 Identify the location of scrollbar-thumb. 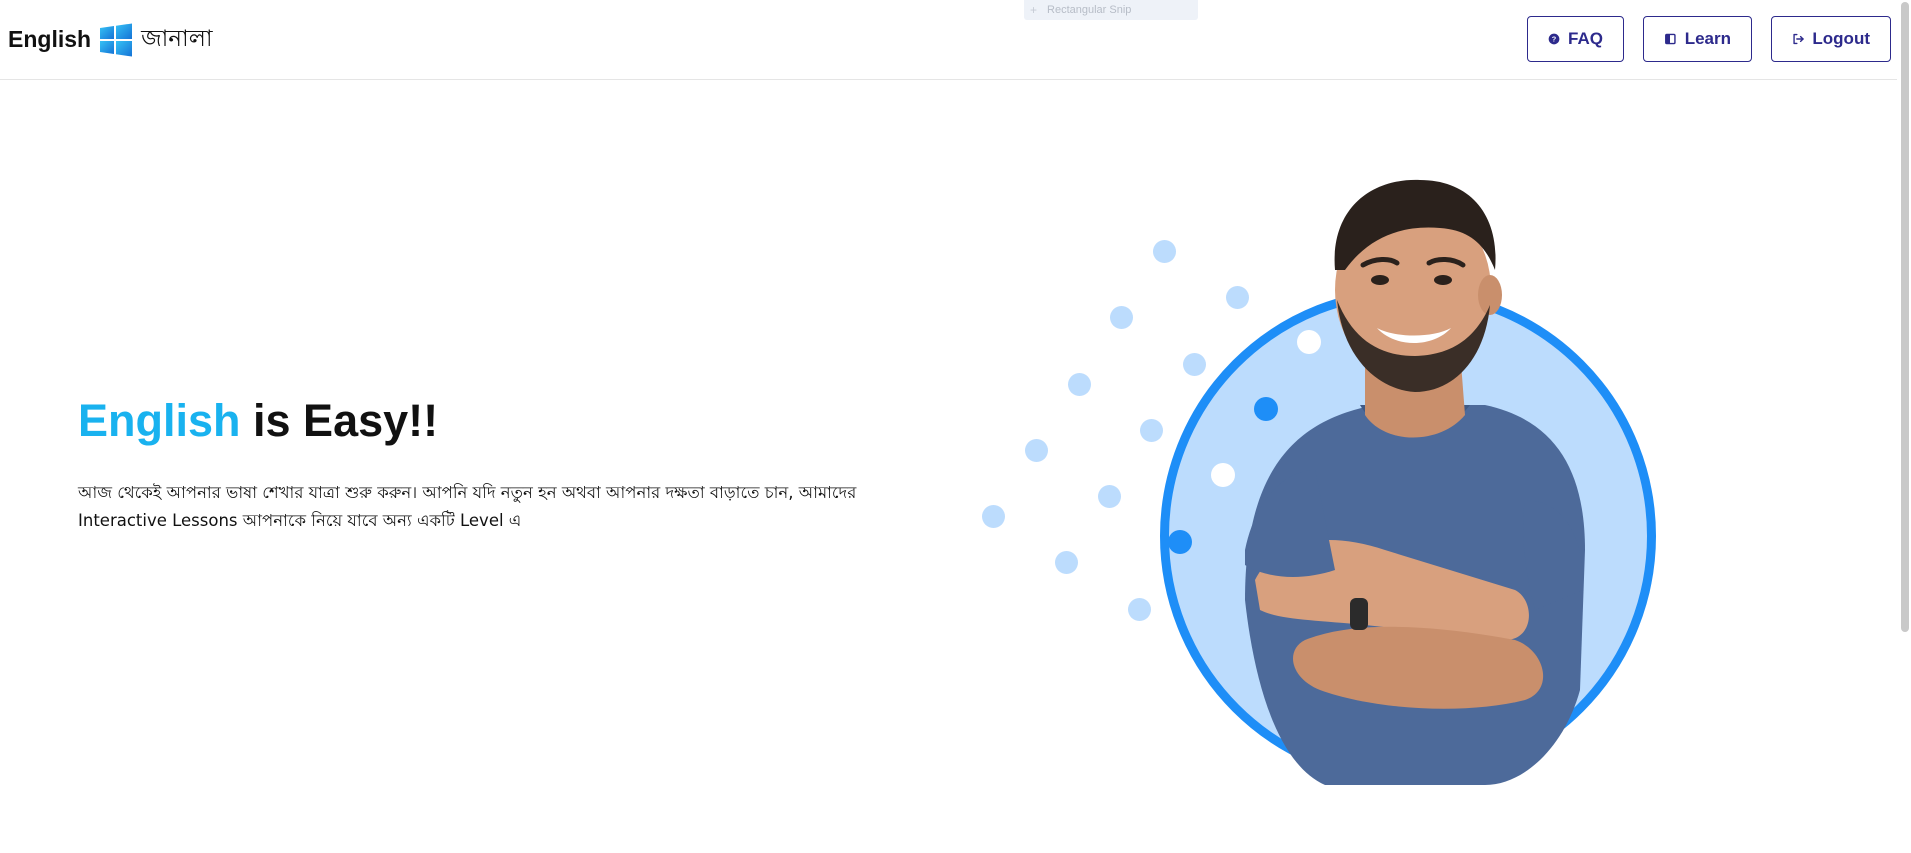
(1905, 317).